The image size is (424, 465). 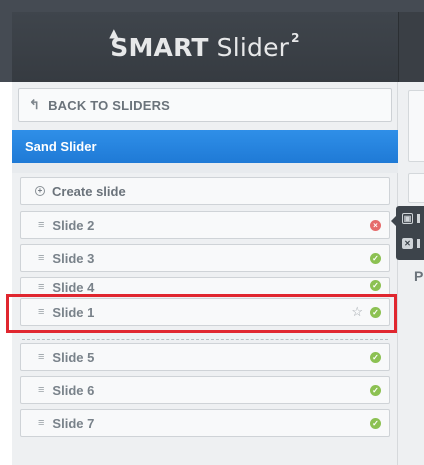 I want to click on unpublished-icon: ×, so click(x=375, y=225).